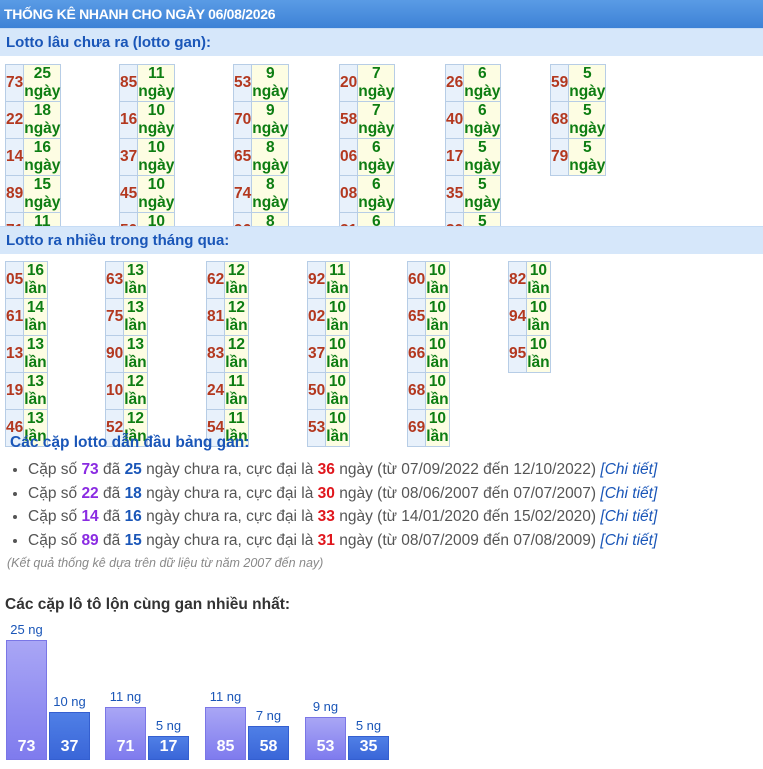  What do you see at coordinates (35, 317) in the screenshot?
I see `frequent-count: 14 lần` at bounding box center [35, 317].